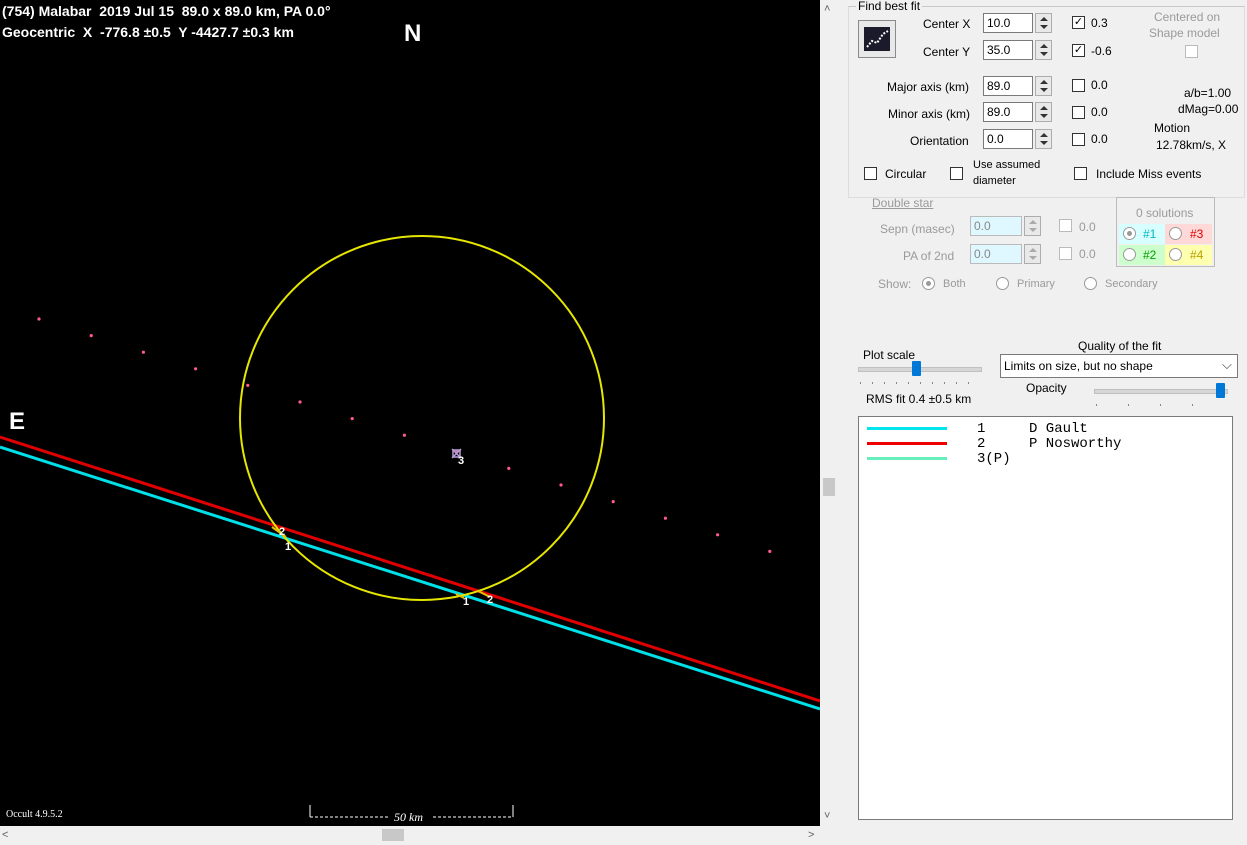 The image size is (1247, 845). What do you see at coordinates (490, 600) in the screenshot?
I see `chord-label-b2: 2` at bounding box center [490, 600].